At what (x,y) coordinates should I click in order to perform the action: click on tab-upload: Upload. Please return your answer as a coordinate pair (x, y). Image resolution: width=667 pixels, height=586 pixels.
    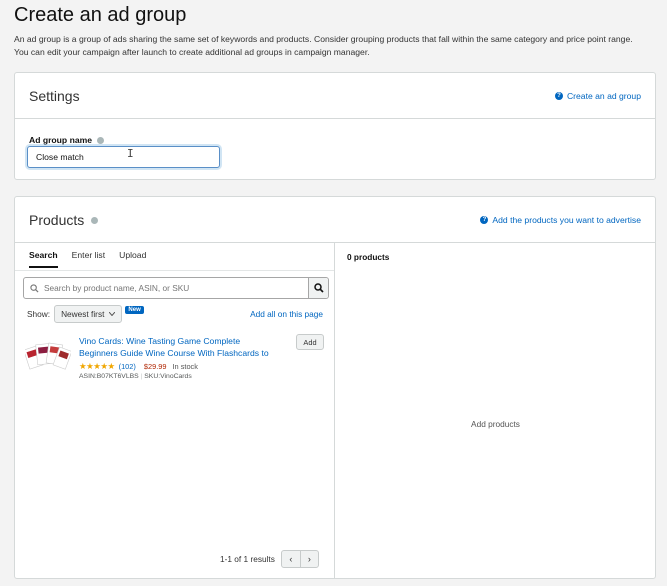
    Looking at the image, I should click on (132, 259).